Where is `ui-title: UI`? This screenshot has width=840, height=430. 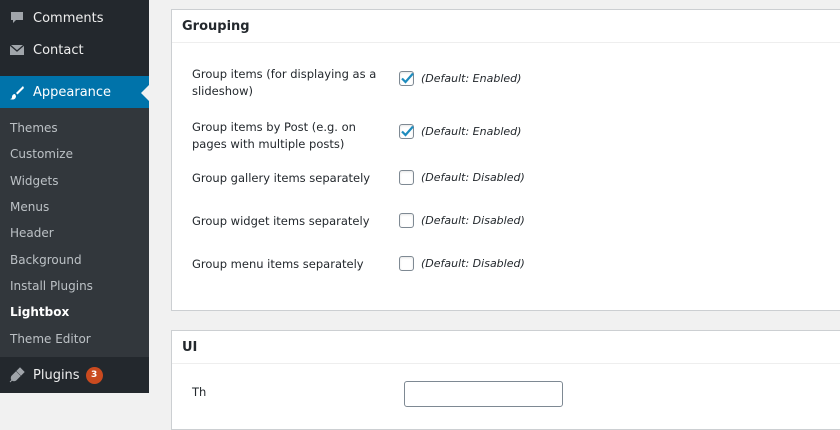
ui-title: UI is located at coordinates (190, 347).